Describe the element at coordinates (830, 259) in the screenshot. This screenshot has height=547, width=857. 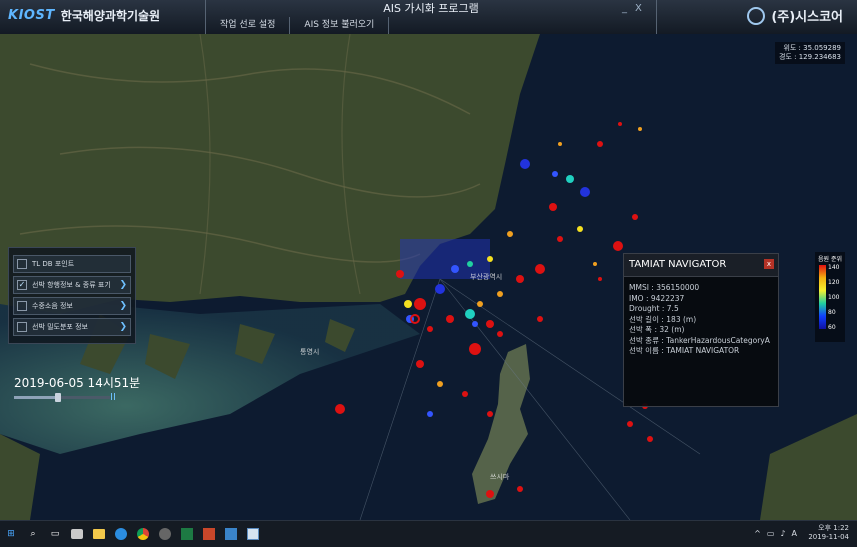
I see `legend-title: 음원 준위` at that location.